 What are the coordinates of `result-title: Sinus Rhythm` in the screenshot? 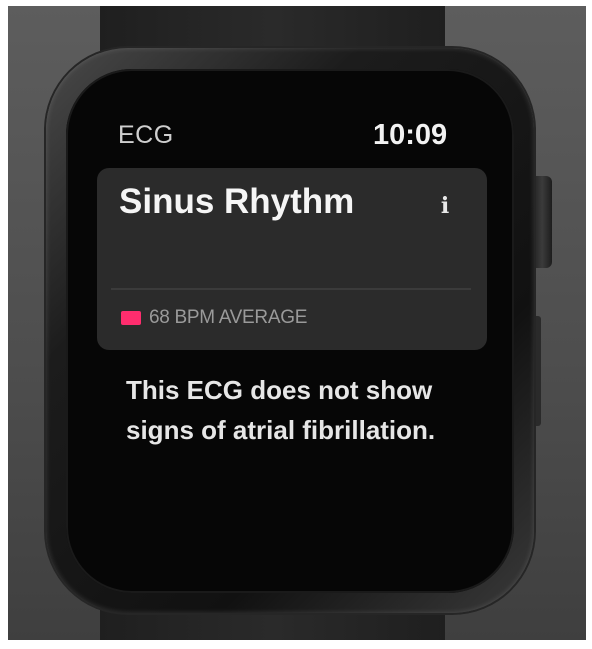 It's located at (237, 201).